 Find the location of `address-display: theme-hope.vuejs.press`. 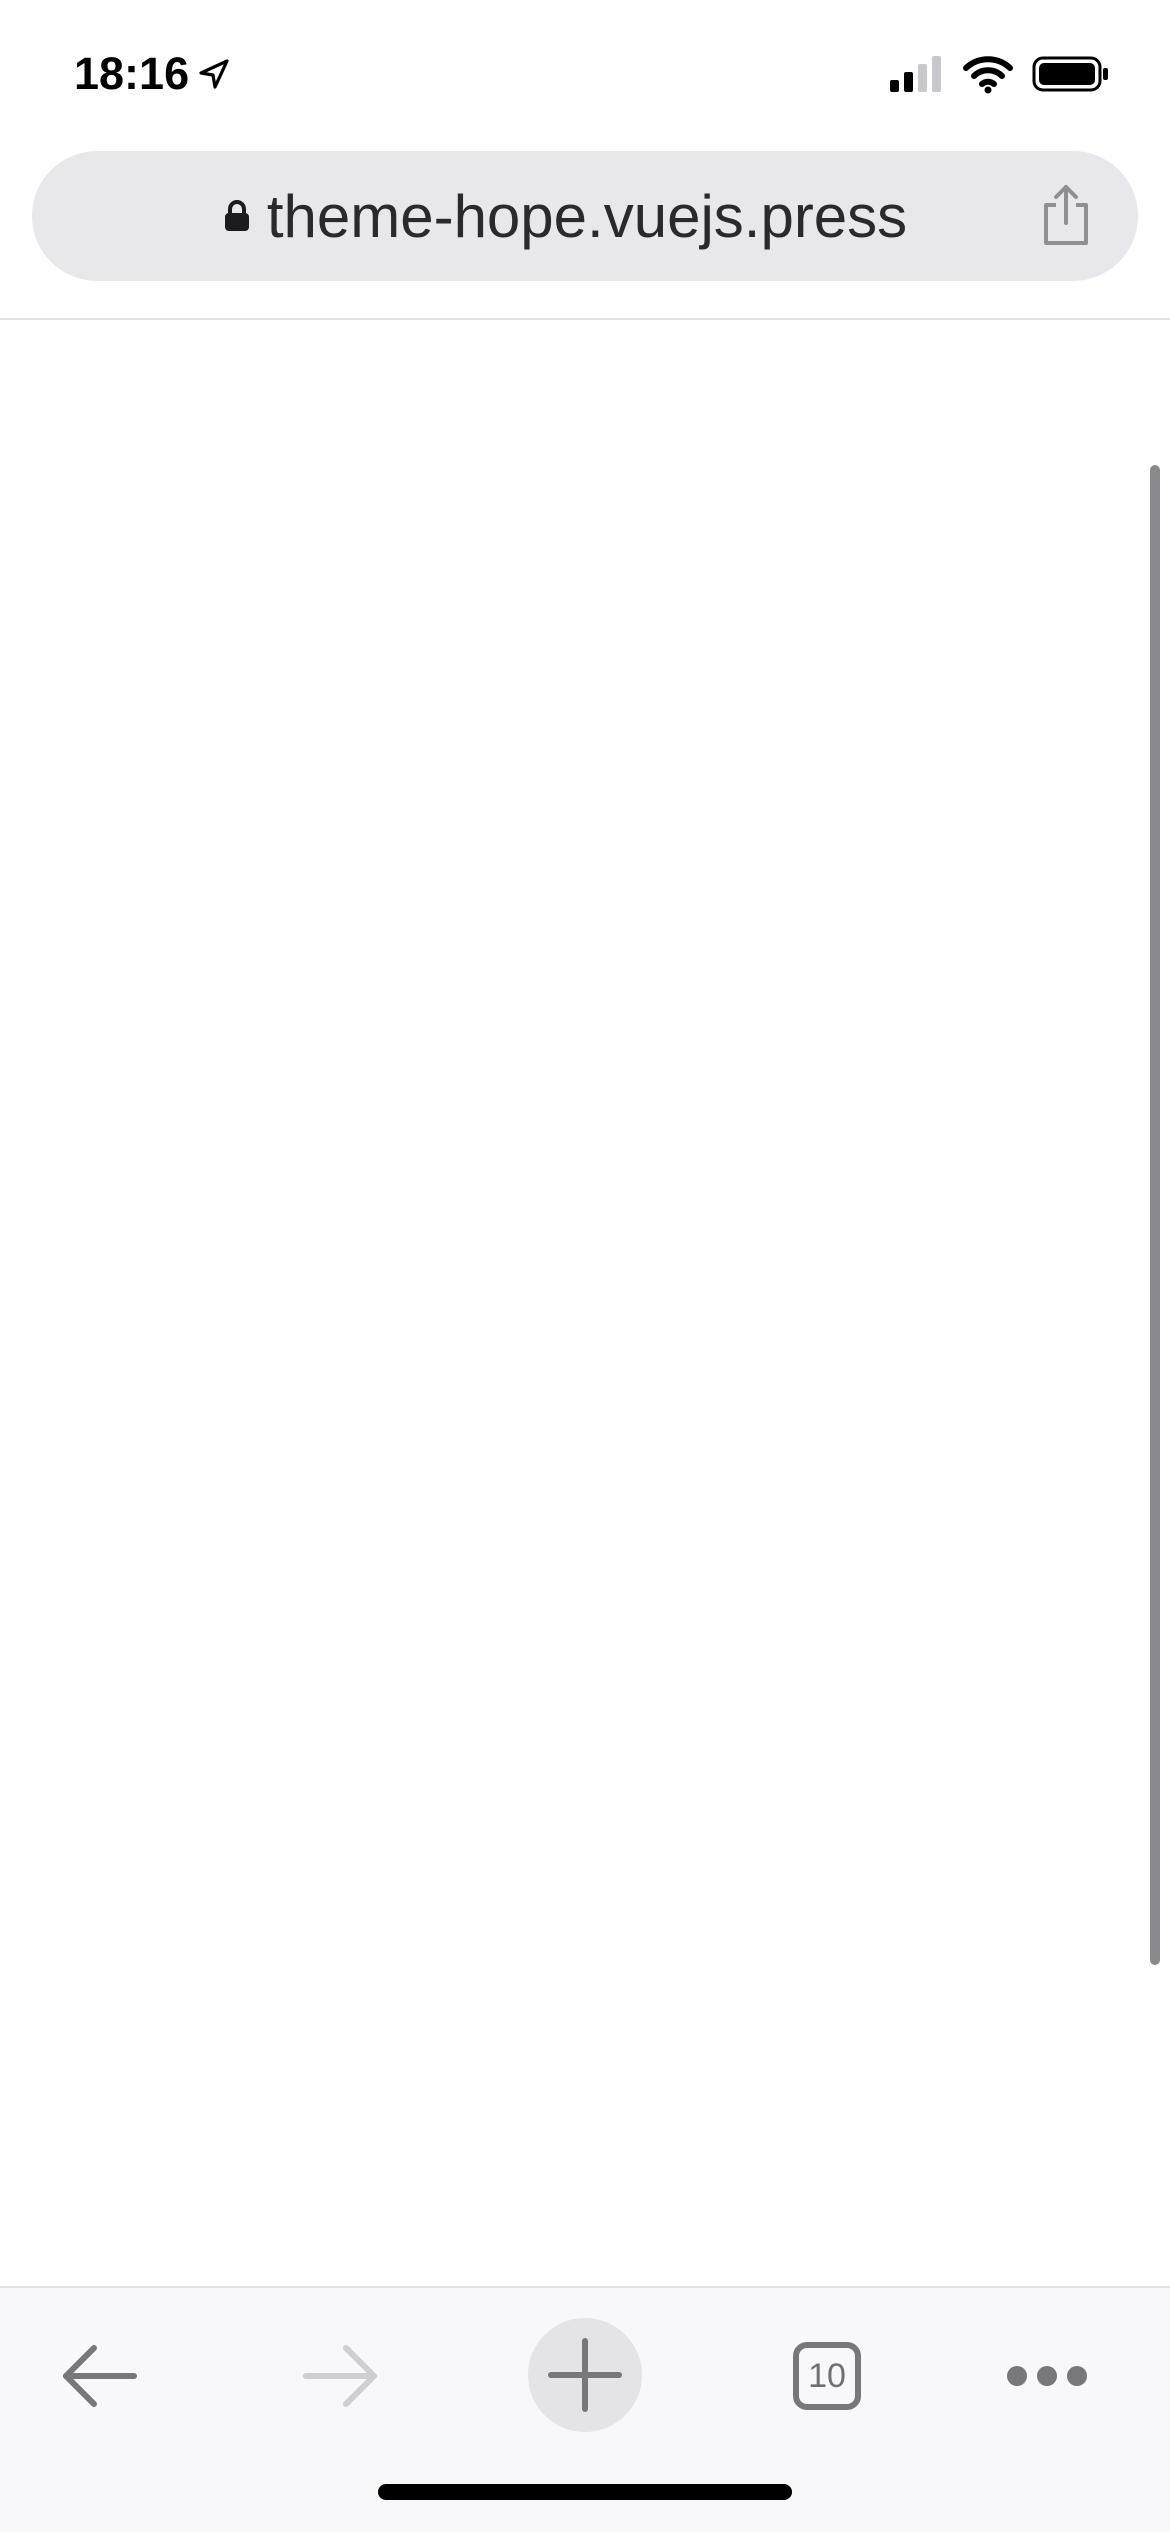

address-display: theme-hope.vuejs.press is located at coordinates (585, 216).